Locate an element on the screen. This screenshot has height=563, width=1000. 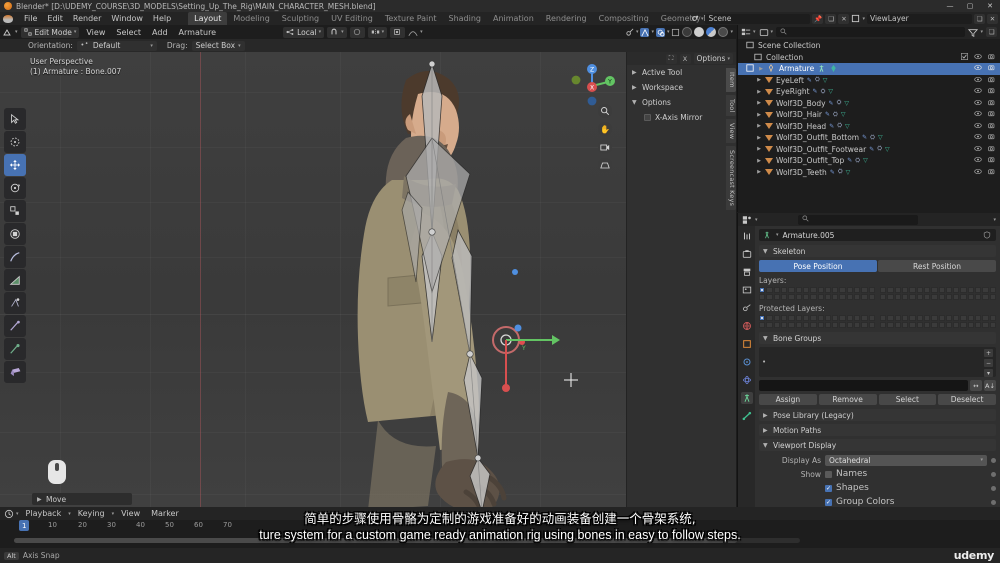
remove-bone-group-button: − is located at coordinates (988, 363).